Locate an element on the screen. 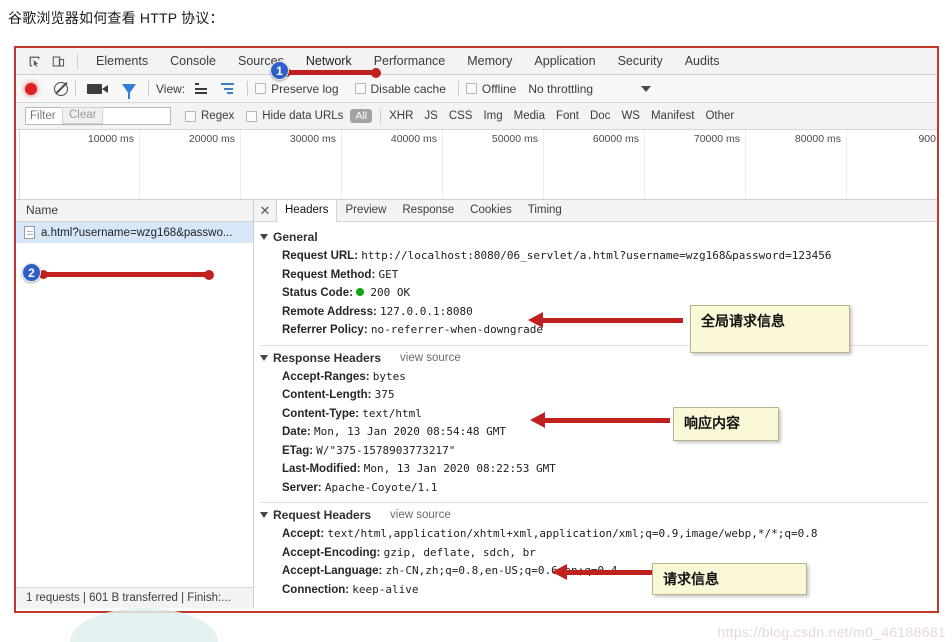  hide-data-urls-checkbox: Hide data URLs is located at coordinates (294, 116).